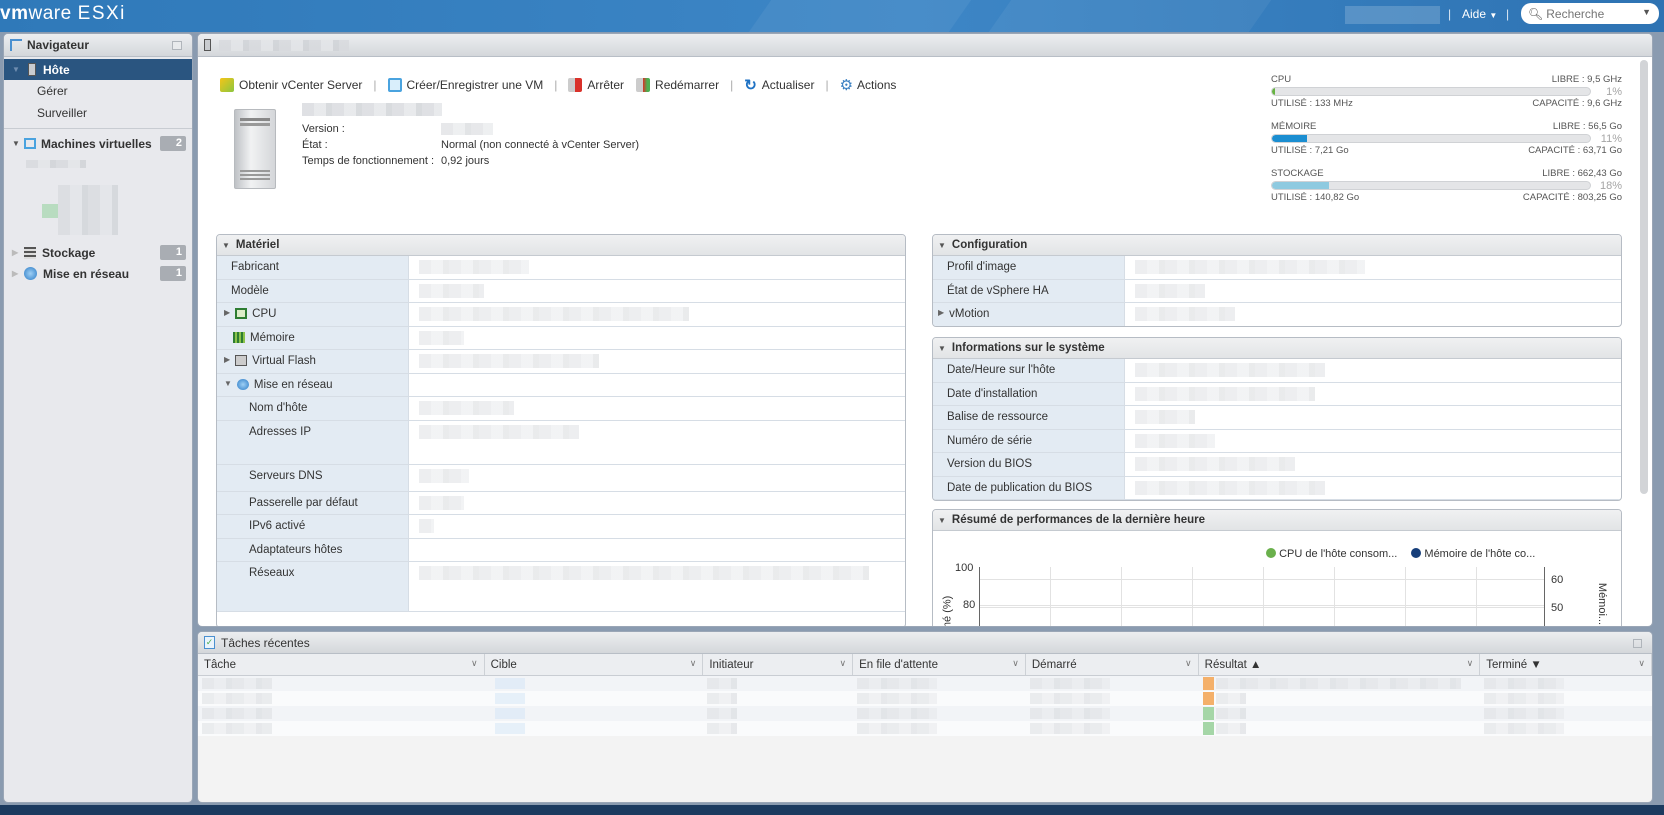 Image resolution: width=1664 pixels, height=815 pixels. What do you see at coordinates (465, 85) in the screenshot?
I see `create-vm-button: Créer/Enregistrer une VM` at bounding box center [465, 85].